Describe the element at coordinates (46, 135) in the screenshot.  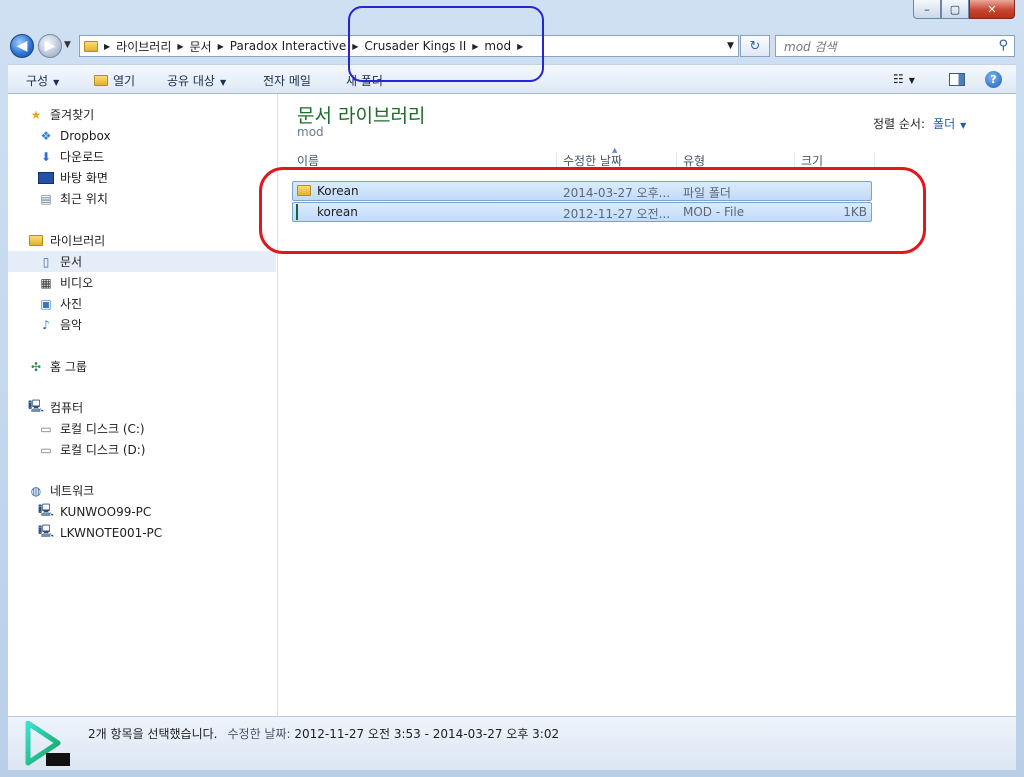
I see `dropbox-icon: ❖` at that location.